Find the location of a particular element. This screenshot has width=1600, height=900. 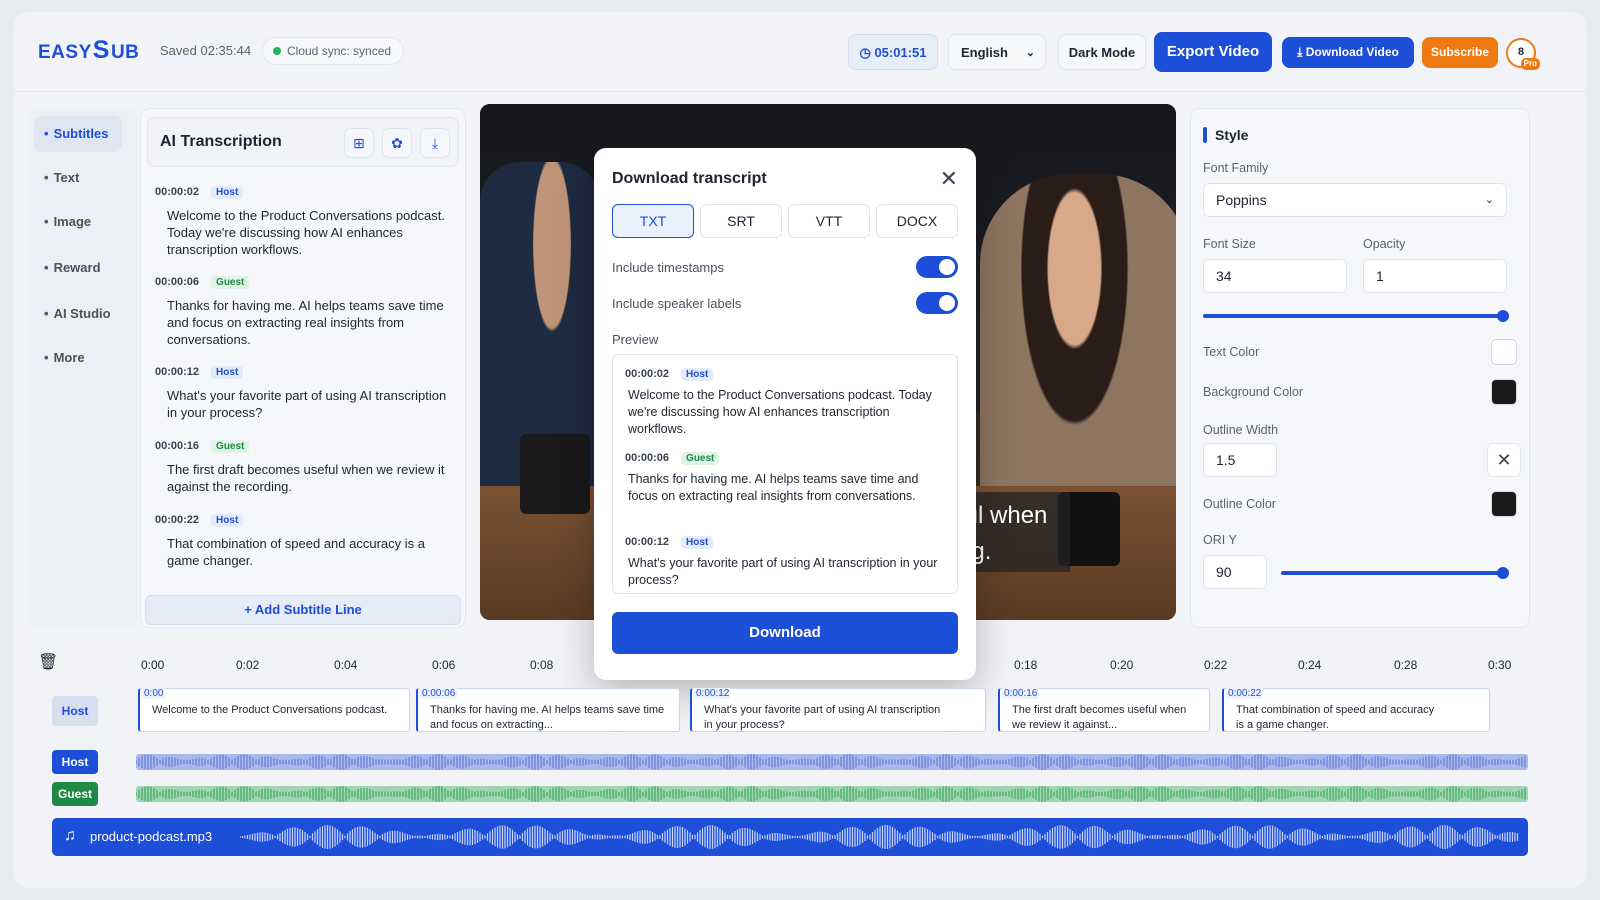

speaker-tag: Host is located at coordinates (227, 372).